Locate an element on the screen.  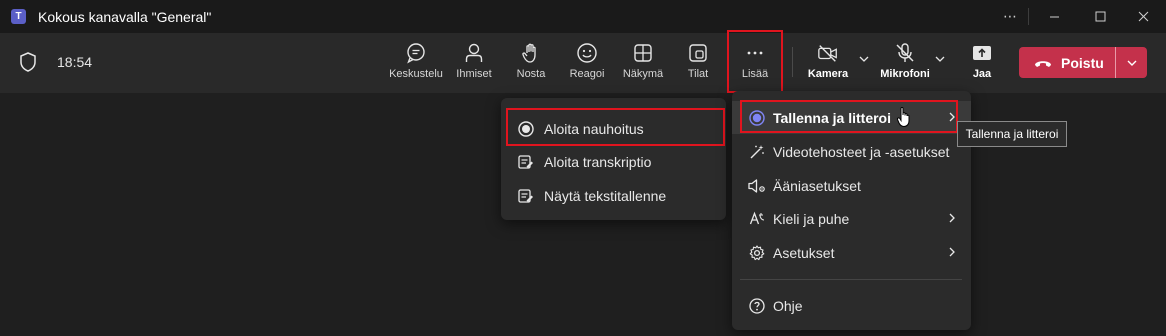
people-button: Ihmiset is located at coordinates (474, 63).